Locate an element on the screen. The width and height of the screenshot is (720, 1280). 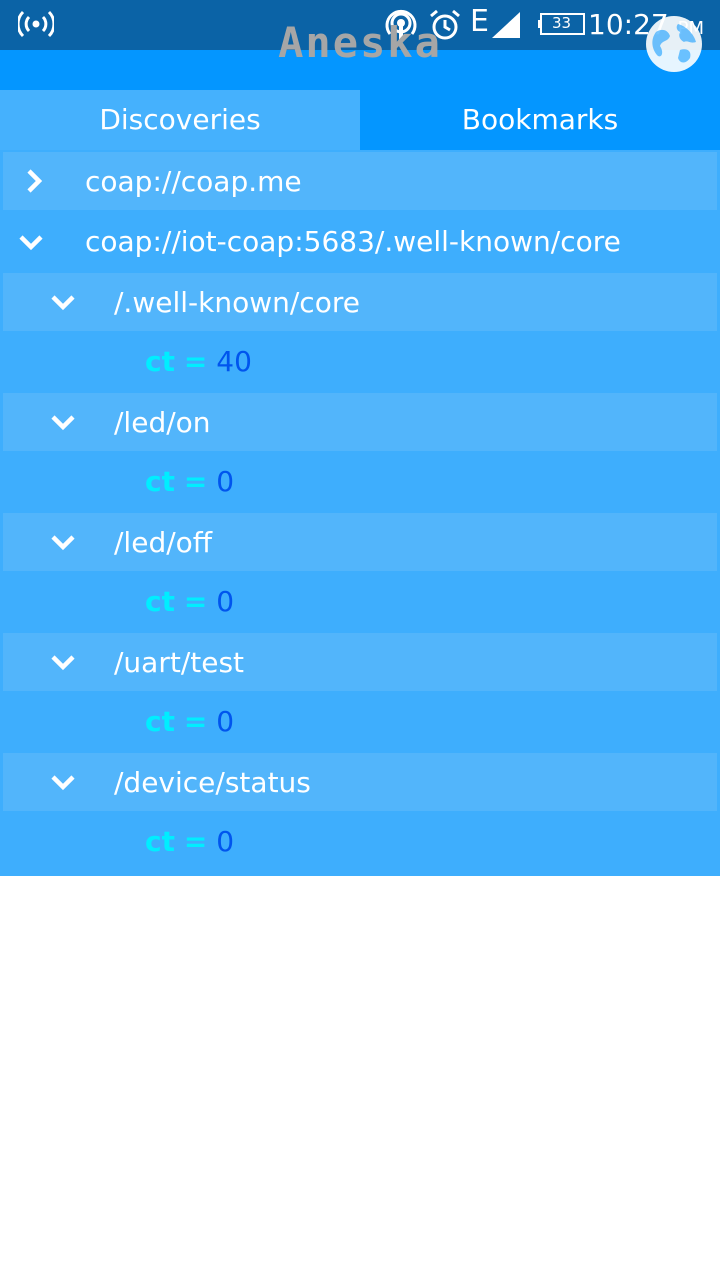
resource-row: /uart/test is located at coordinates (360, 662).